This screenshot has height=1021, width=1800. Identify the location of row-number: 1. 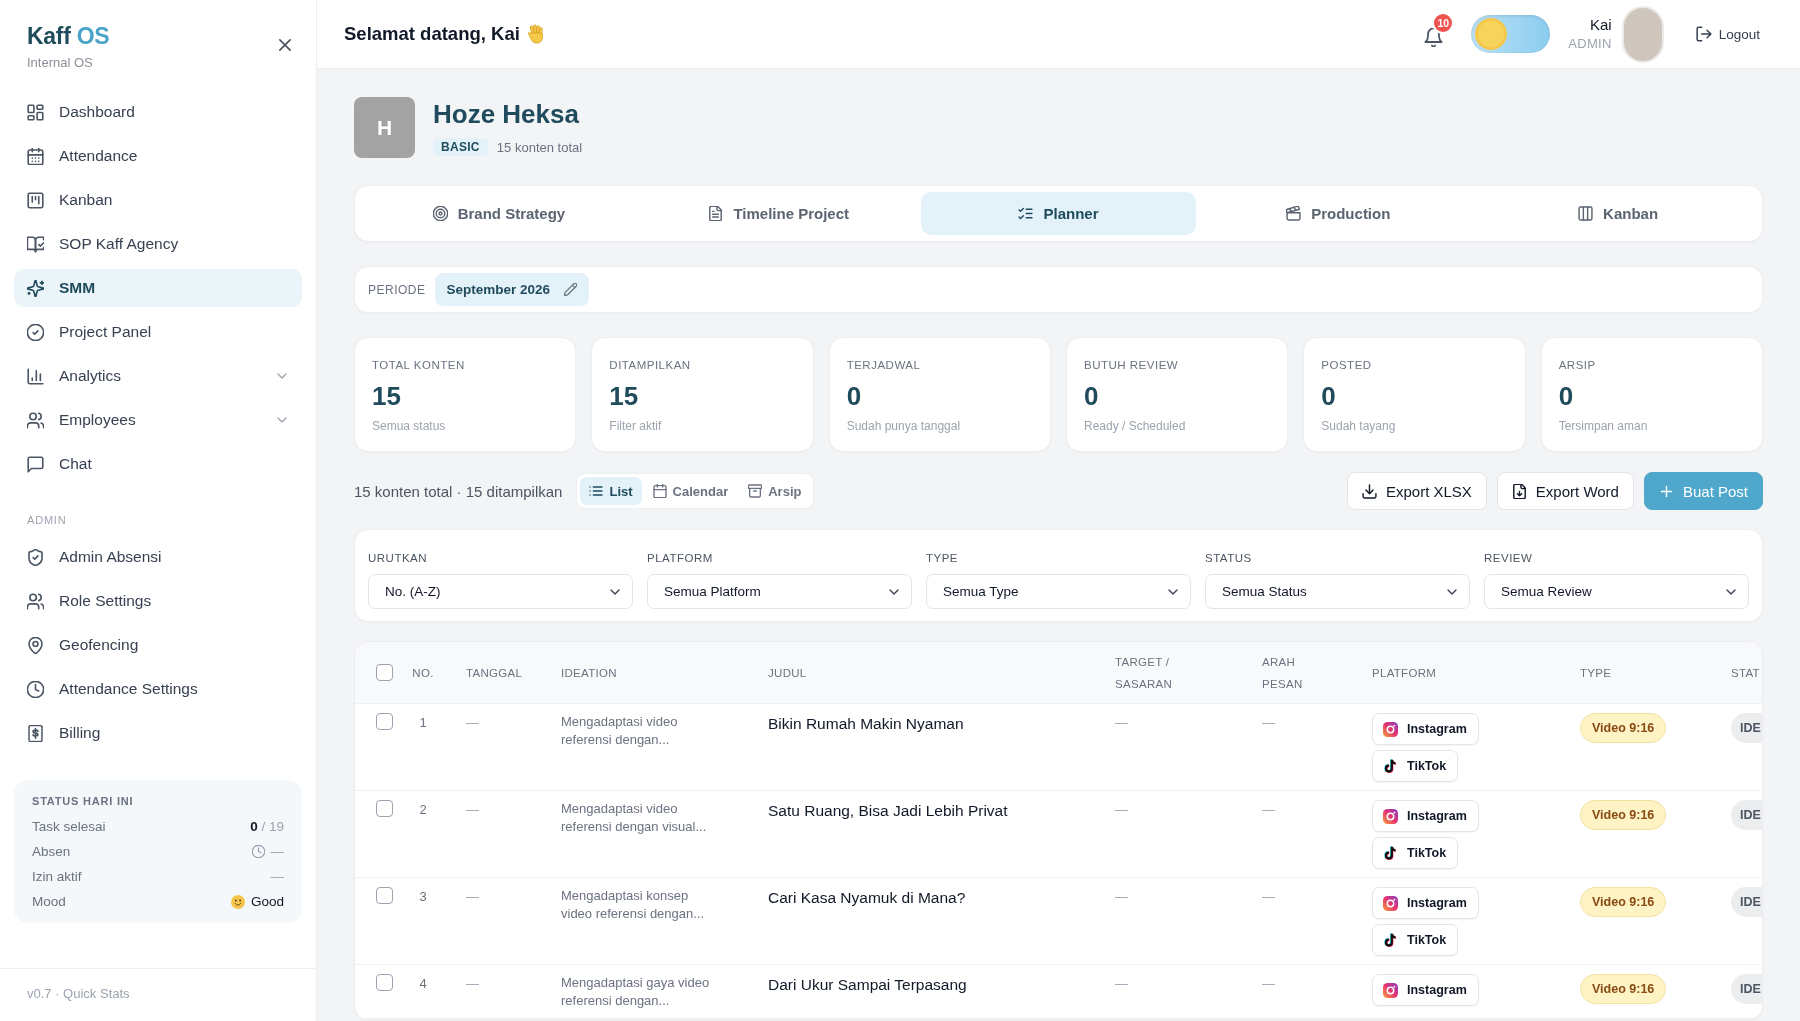
(423, 722).